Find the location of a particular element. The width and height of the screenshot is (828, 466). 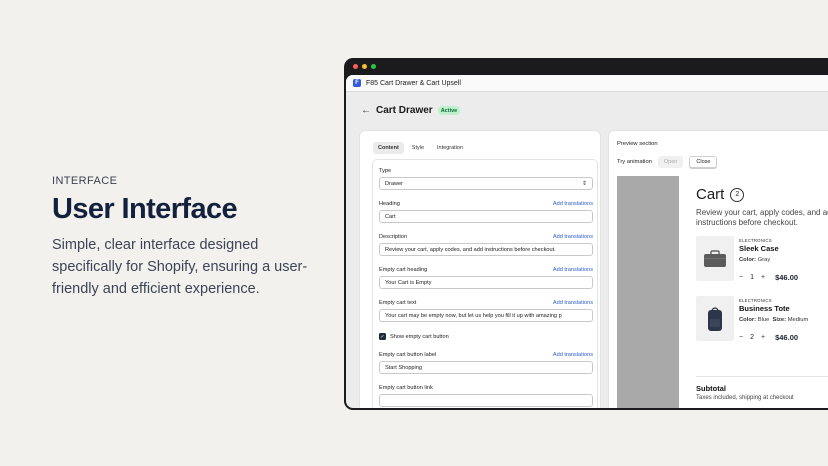

show-empty-button-row: ✓ Show empty cart button is located at coordinates (414, 336).